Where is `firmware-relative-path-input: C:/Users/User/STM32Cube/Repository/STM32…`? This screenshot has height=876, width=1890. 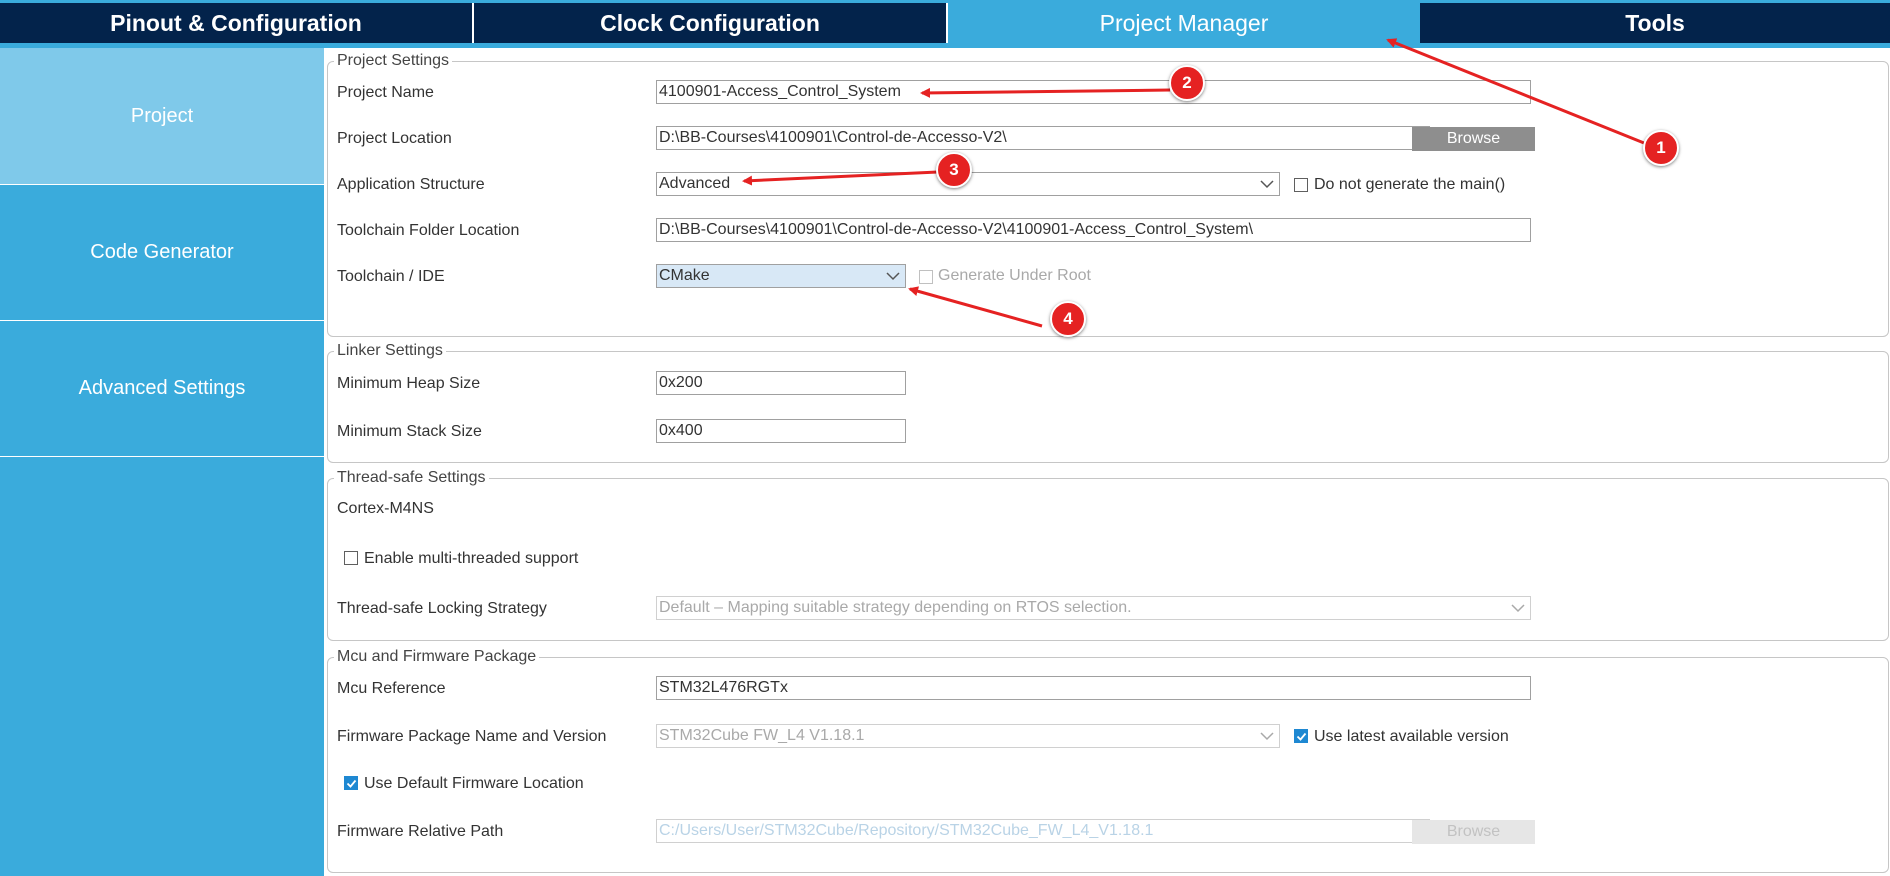
firmware-relative-path-input: C:/Users/User/STM32Cube/Repository/STM32… is located at coordinates (1043, 831).